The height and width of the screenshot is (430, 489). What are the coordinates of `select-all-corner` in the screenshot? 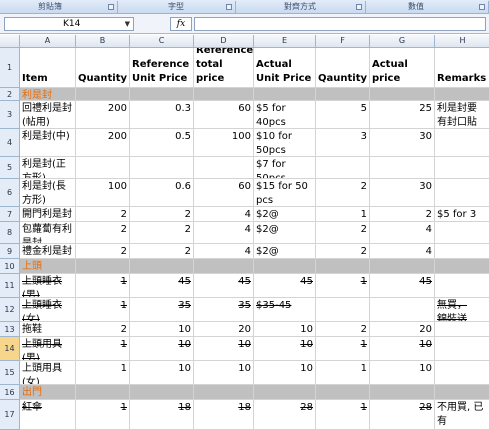 It's located at (10, 41).